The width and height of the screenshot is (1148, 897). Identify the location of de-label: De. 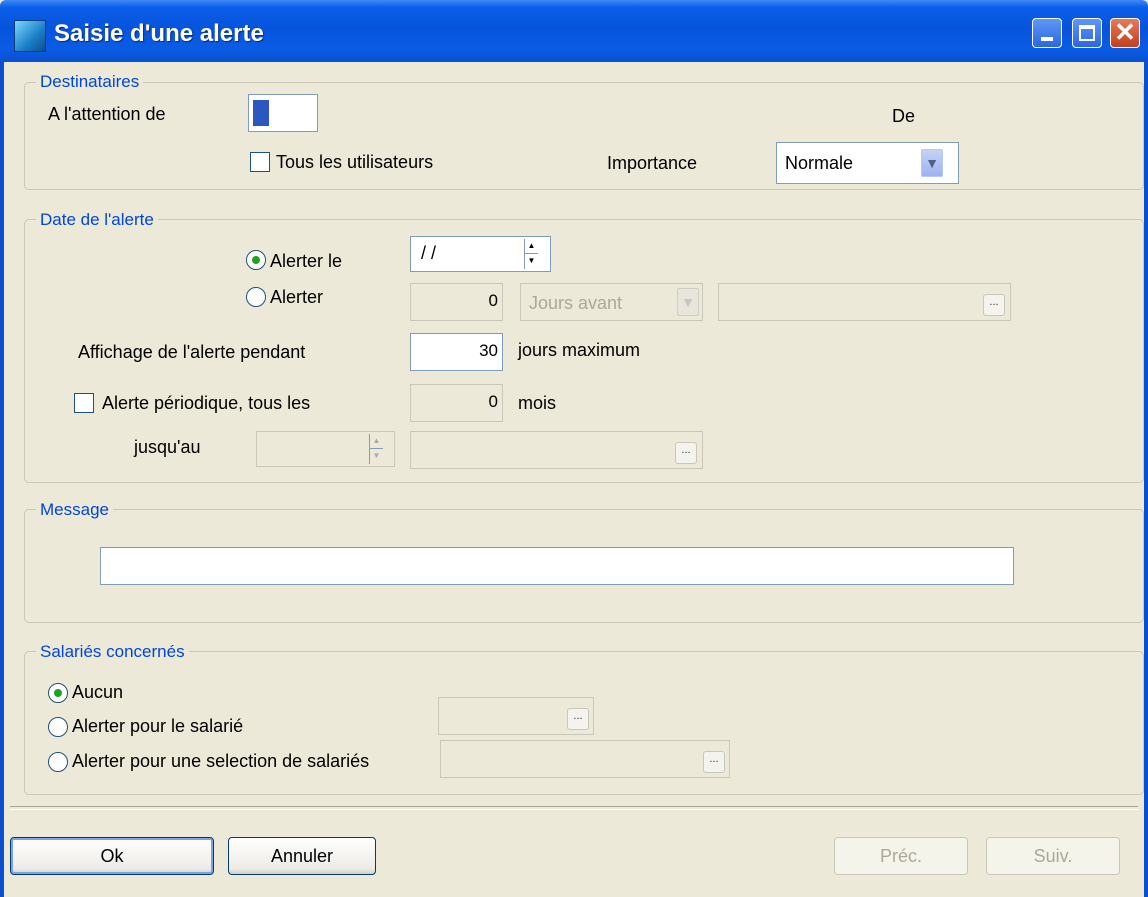
(904, 116).